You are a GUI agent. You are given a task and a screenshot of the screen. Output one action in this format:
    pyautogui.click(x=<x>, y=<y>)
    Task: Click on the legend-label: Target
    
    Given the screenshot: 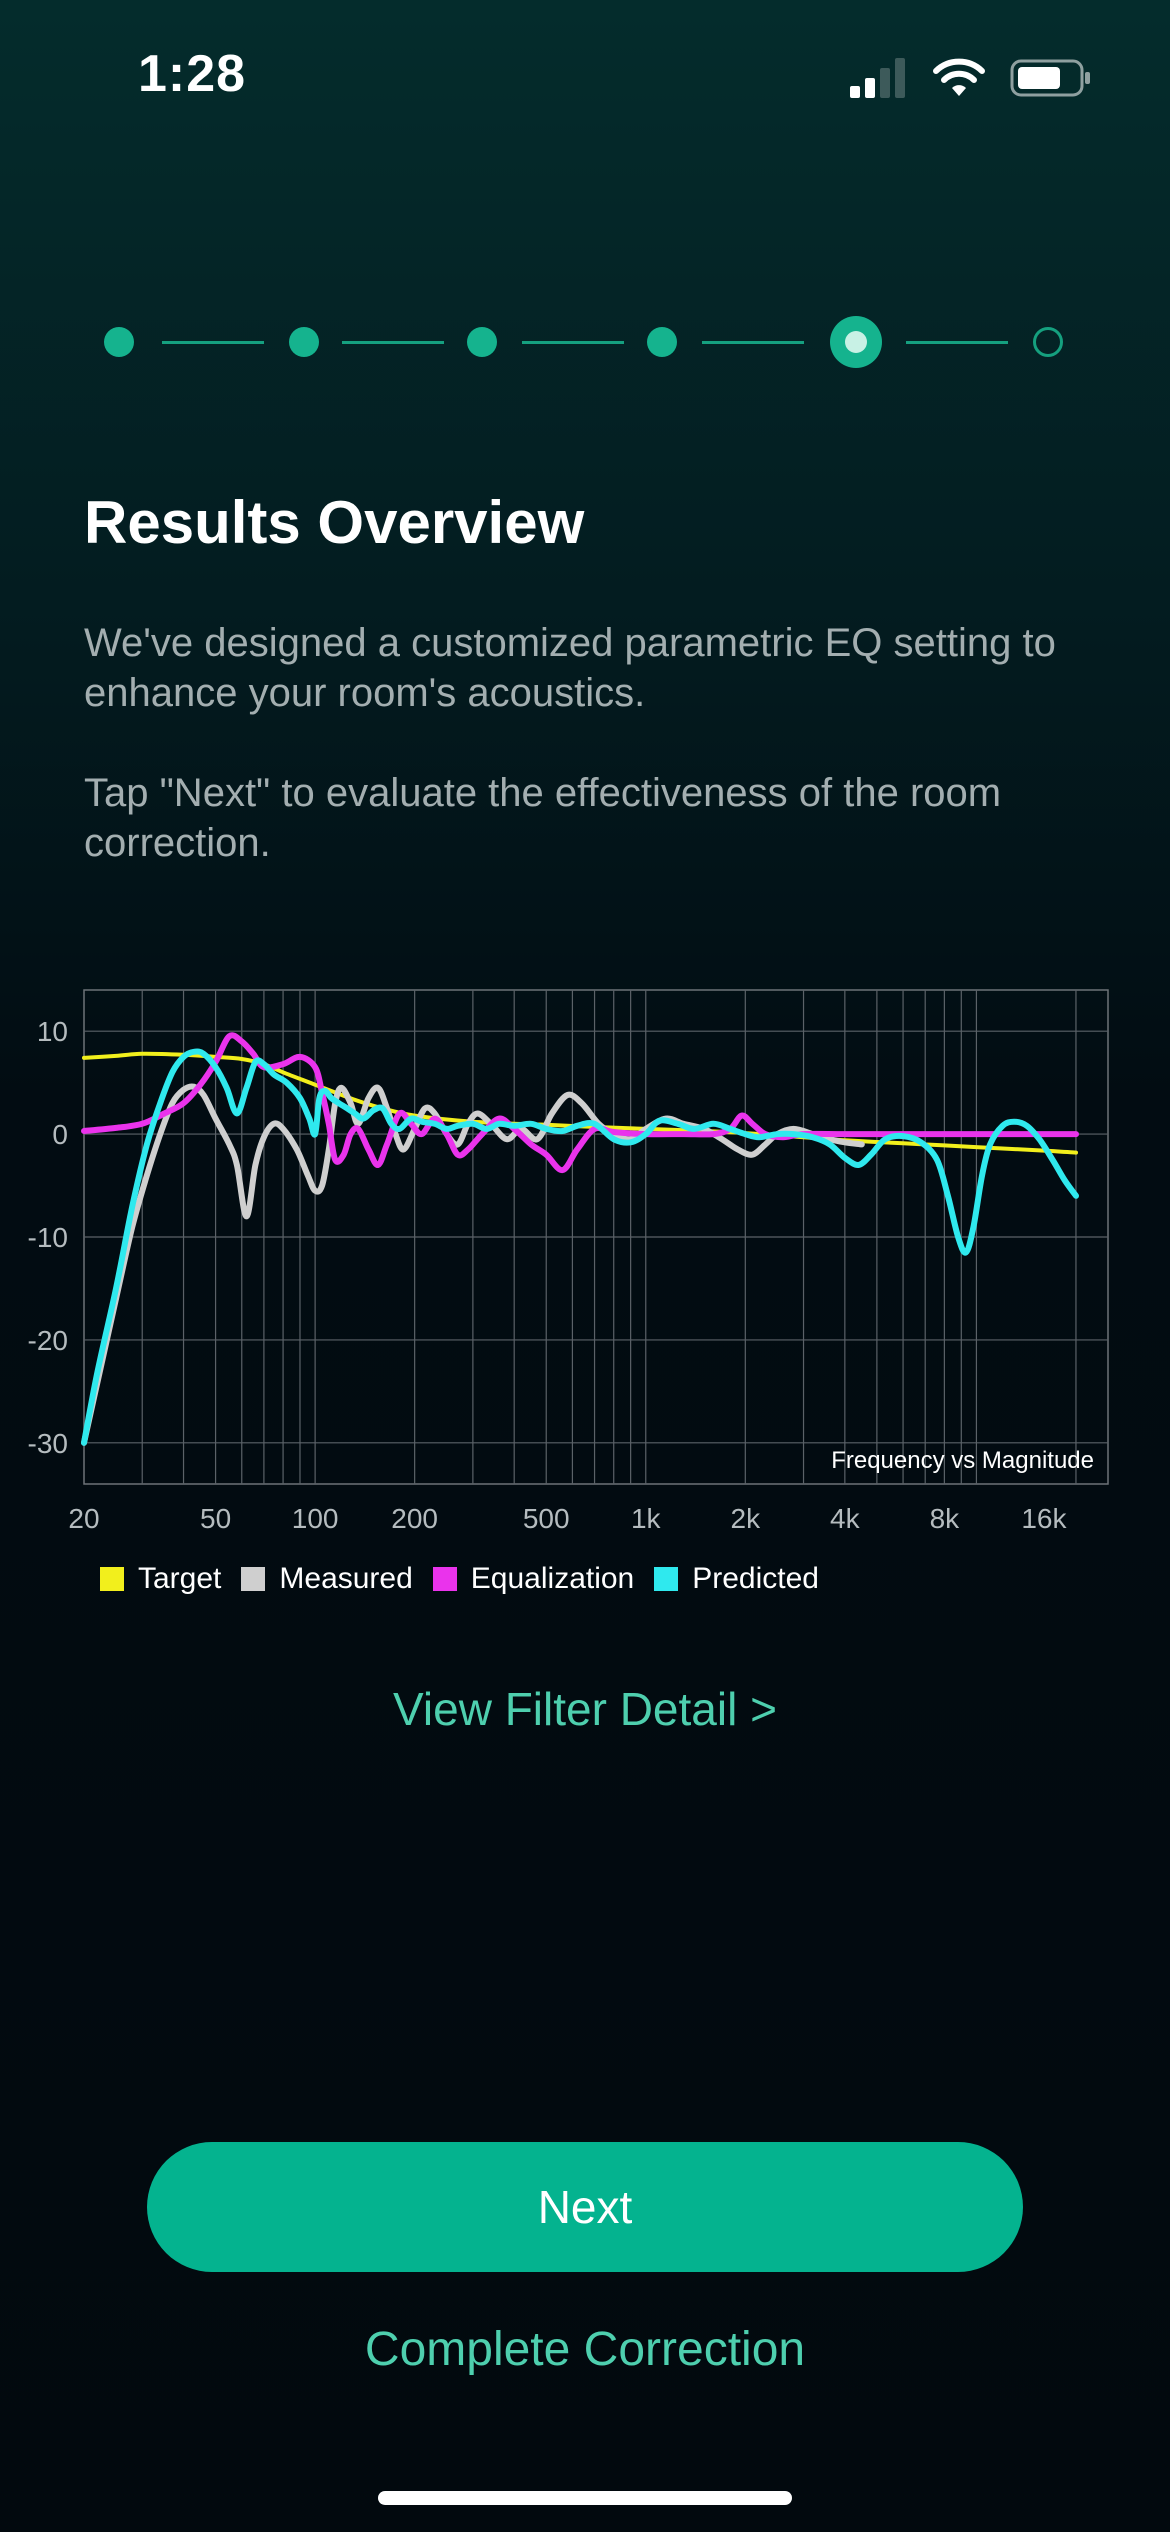 What is the action you would take?
    pyautogui.click(x=180, y=1578)
    